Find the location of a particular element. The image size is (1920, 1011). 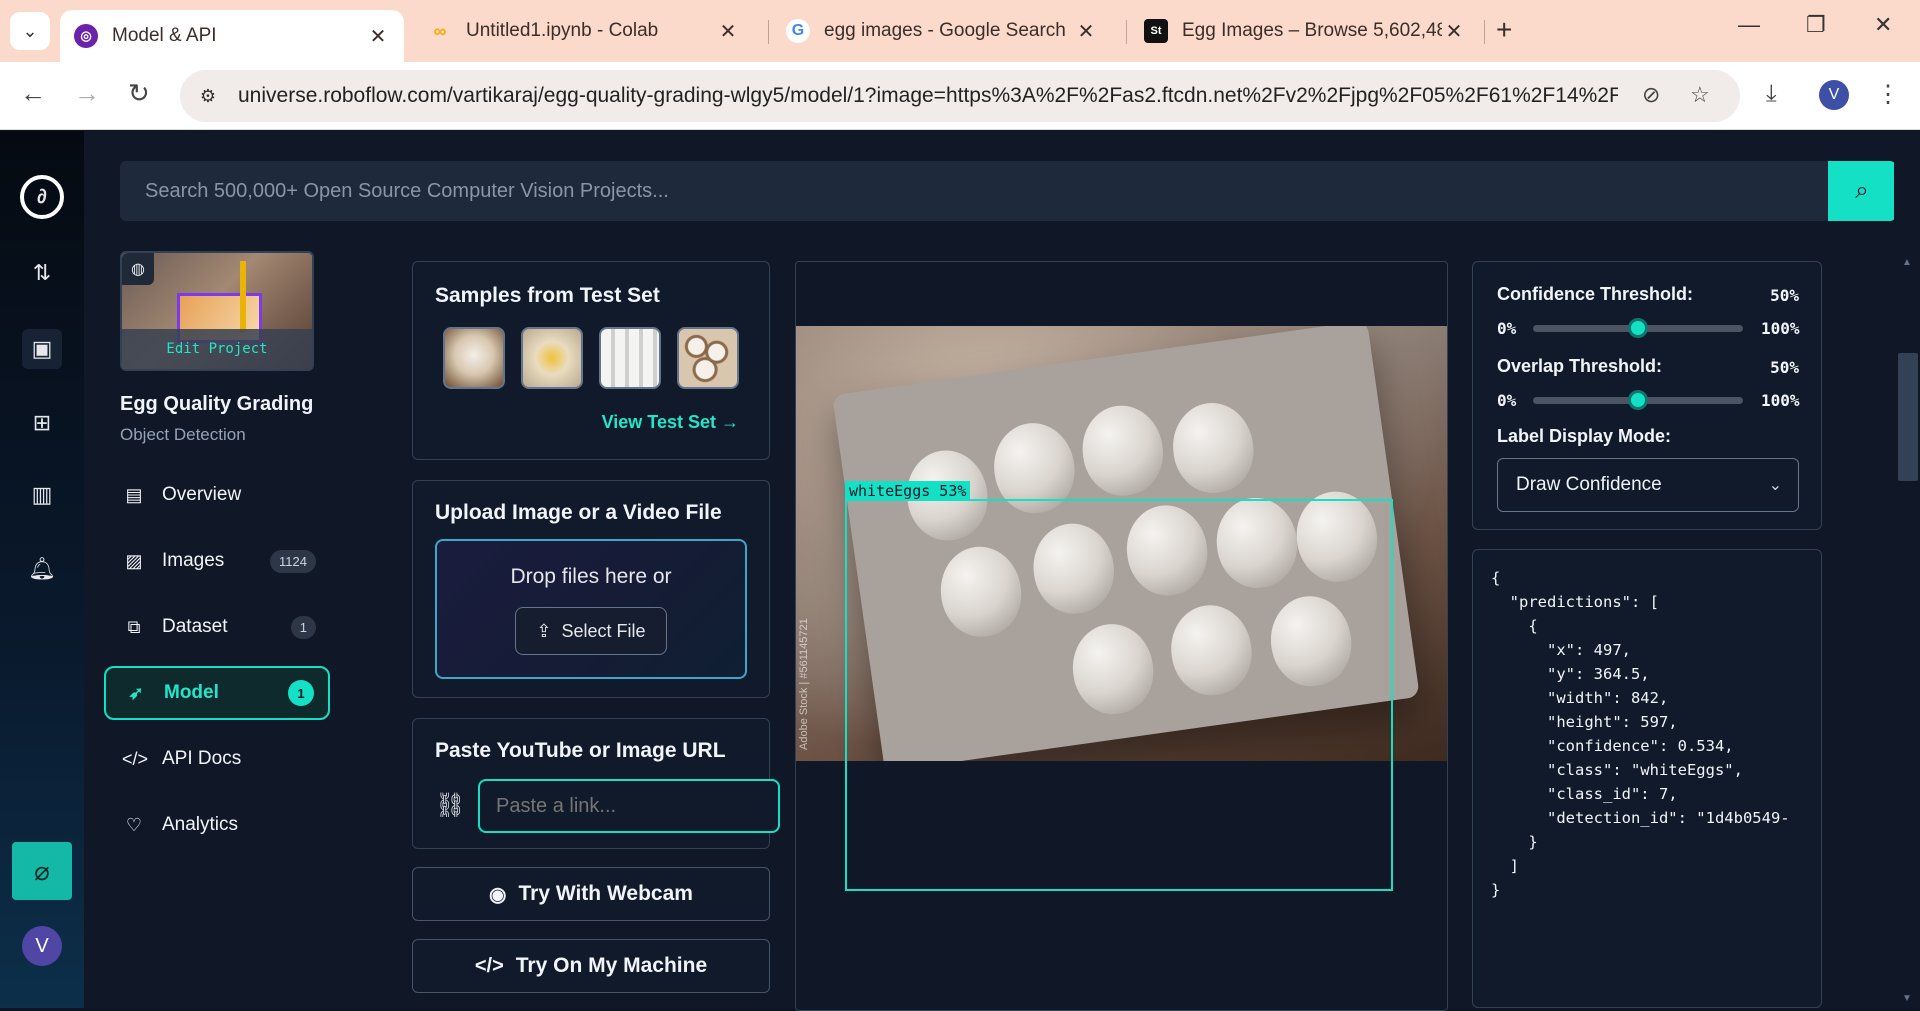

samples-panel: Samples from Test Set View Test Set → is located at coordinates (591, 360).